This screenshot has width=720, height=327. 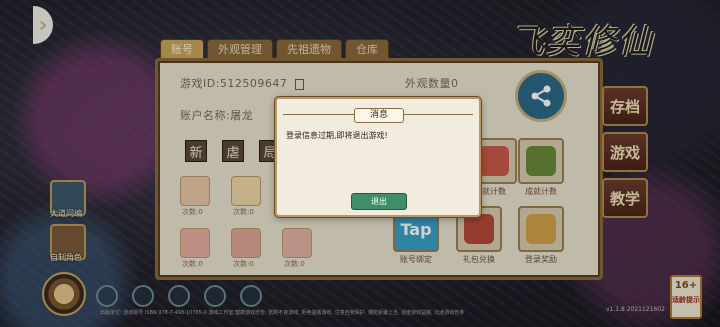 What do you see at coordinates (379, 115) in the screenshot?
I see `dialog-title: 消息` at bounding box center [379, 115].